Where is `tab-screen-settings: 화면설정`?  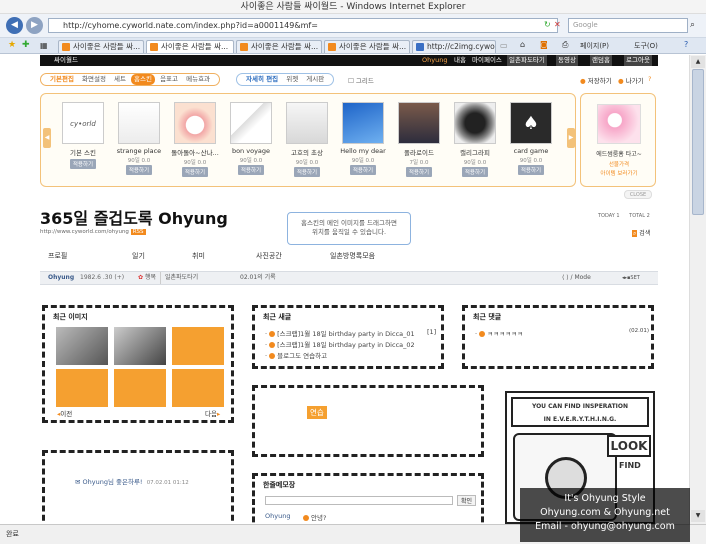 tab-screen-settings: 화면설정 is located at coordinates (94, 79).